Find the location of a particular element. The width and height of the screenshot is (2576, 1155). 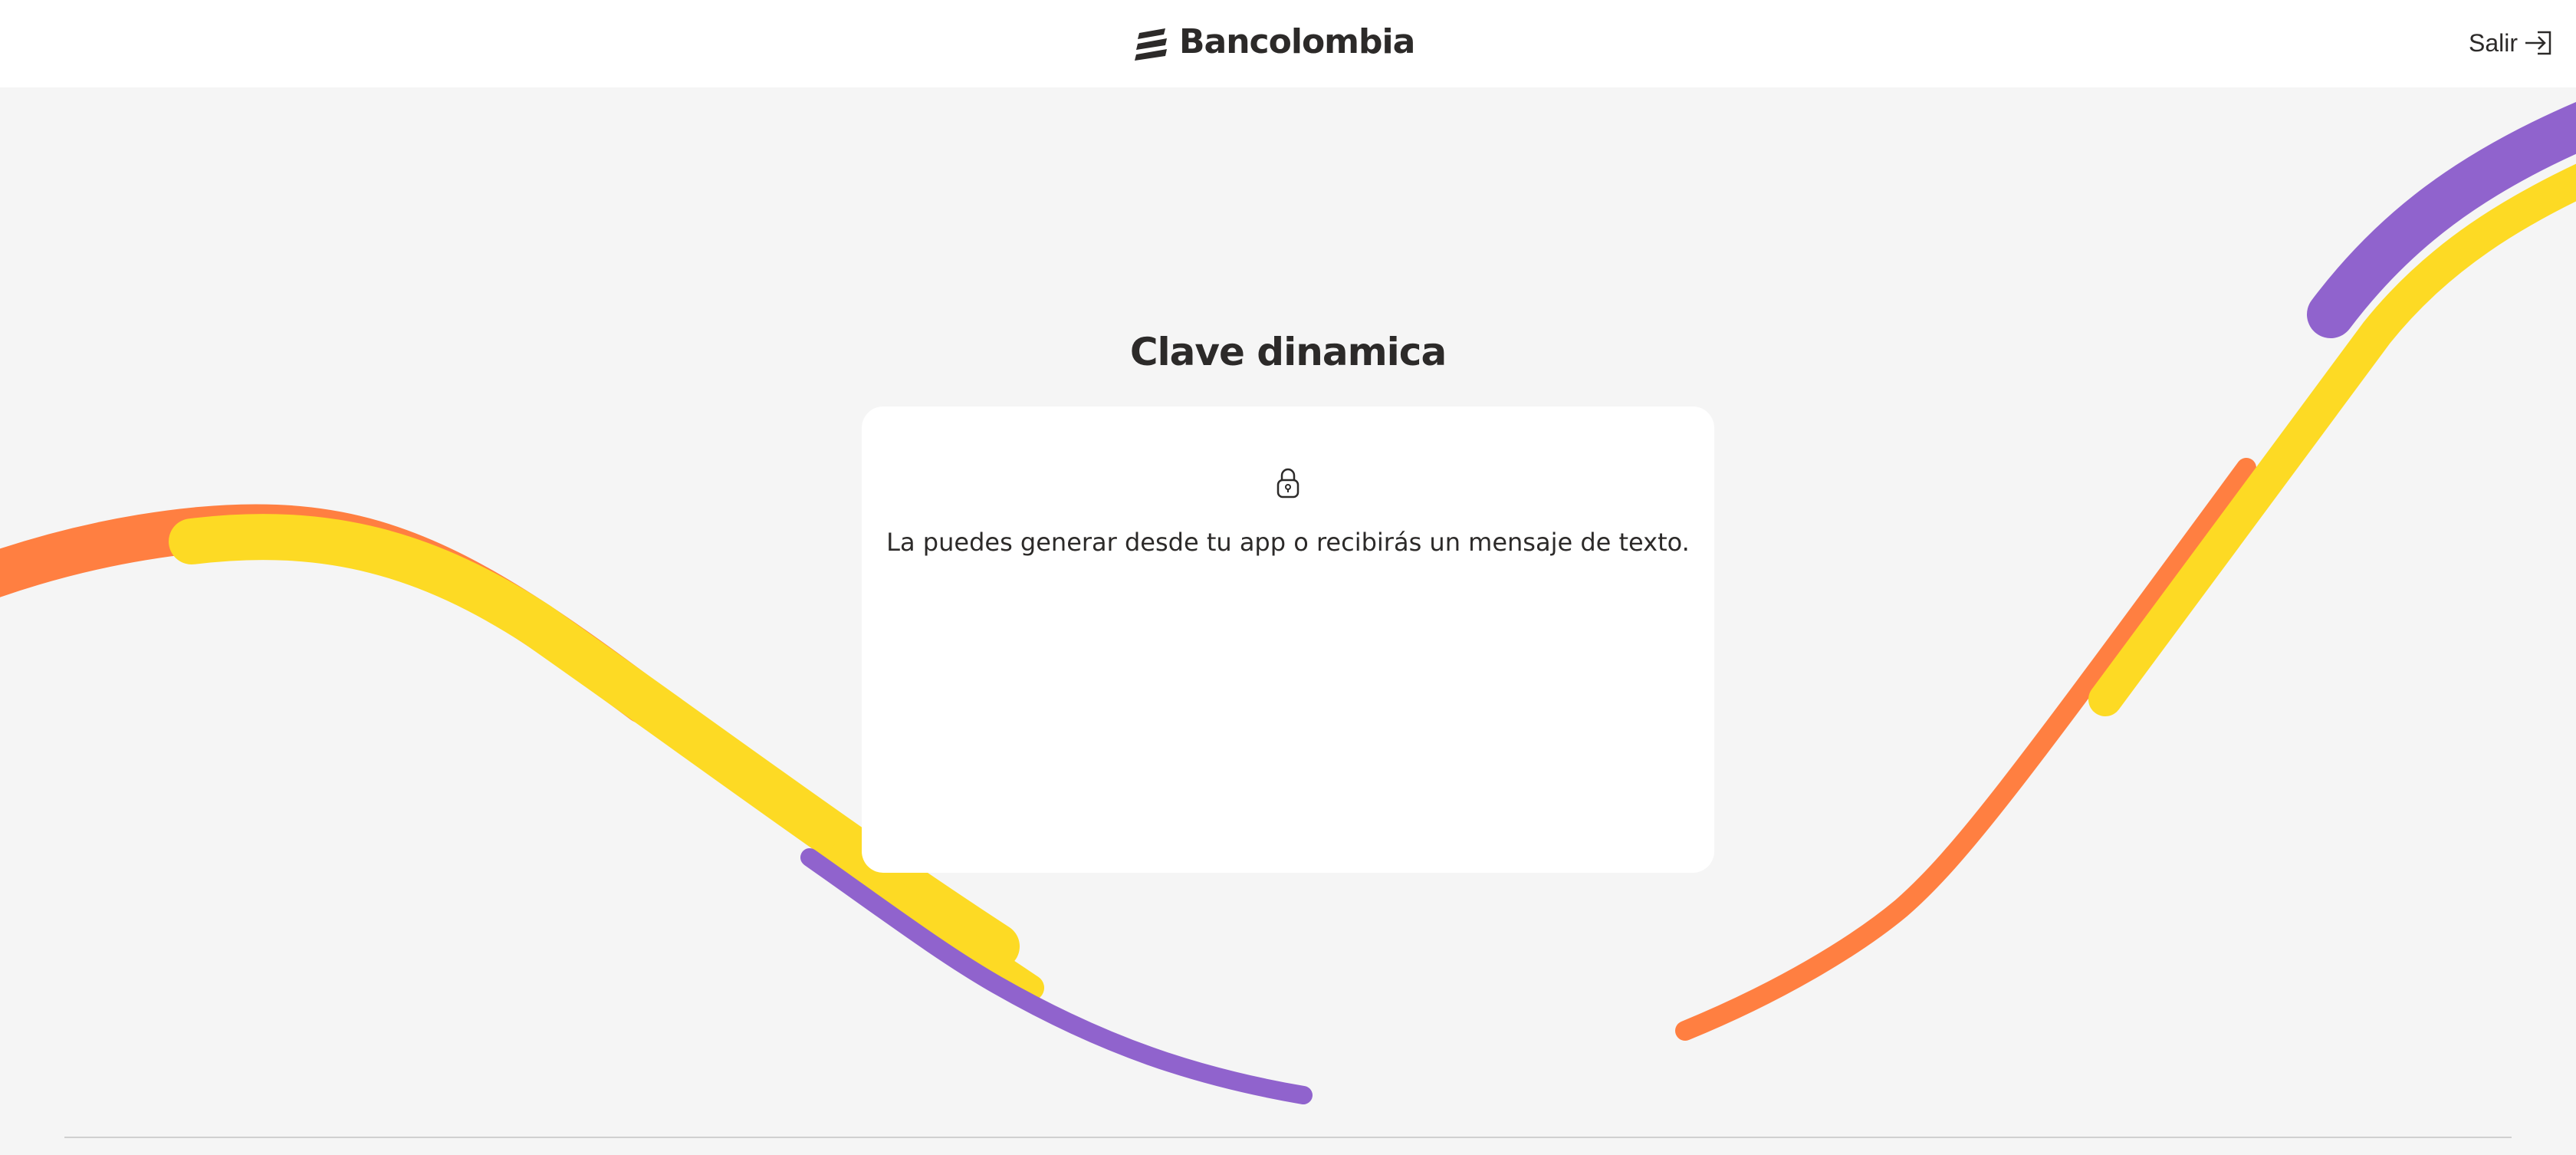

top-header: Bancolombia Salir is located at coordinates (1288, 43).